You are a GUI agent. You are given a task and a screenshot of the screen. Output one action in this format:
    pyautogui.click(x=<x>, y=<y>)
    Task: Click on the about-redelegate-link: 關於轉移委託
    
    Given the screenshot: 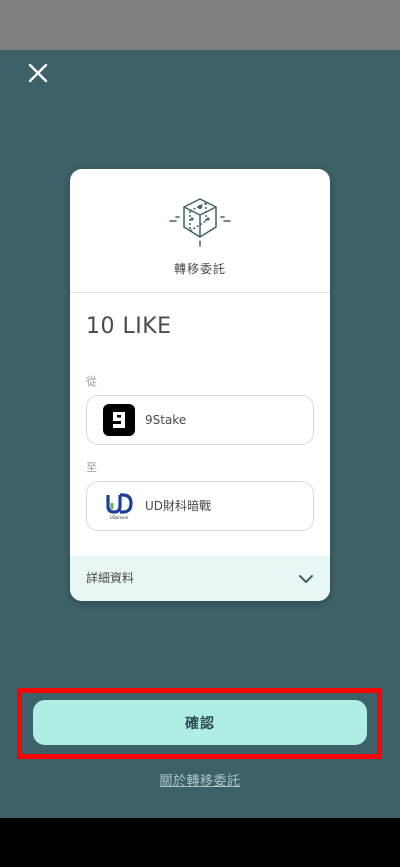 What is the action you would take?
    pyautogui.click(x=200, y=779)
    